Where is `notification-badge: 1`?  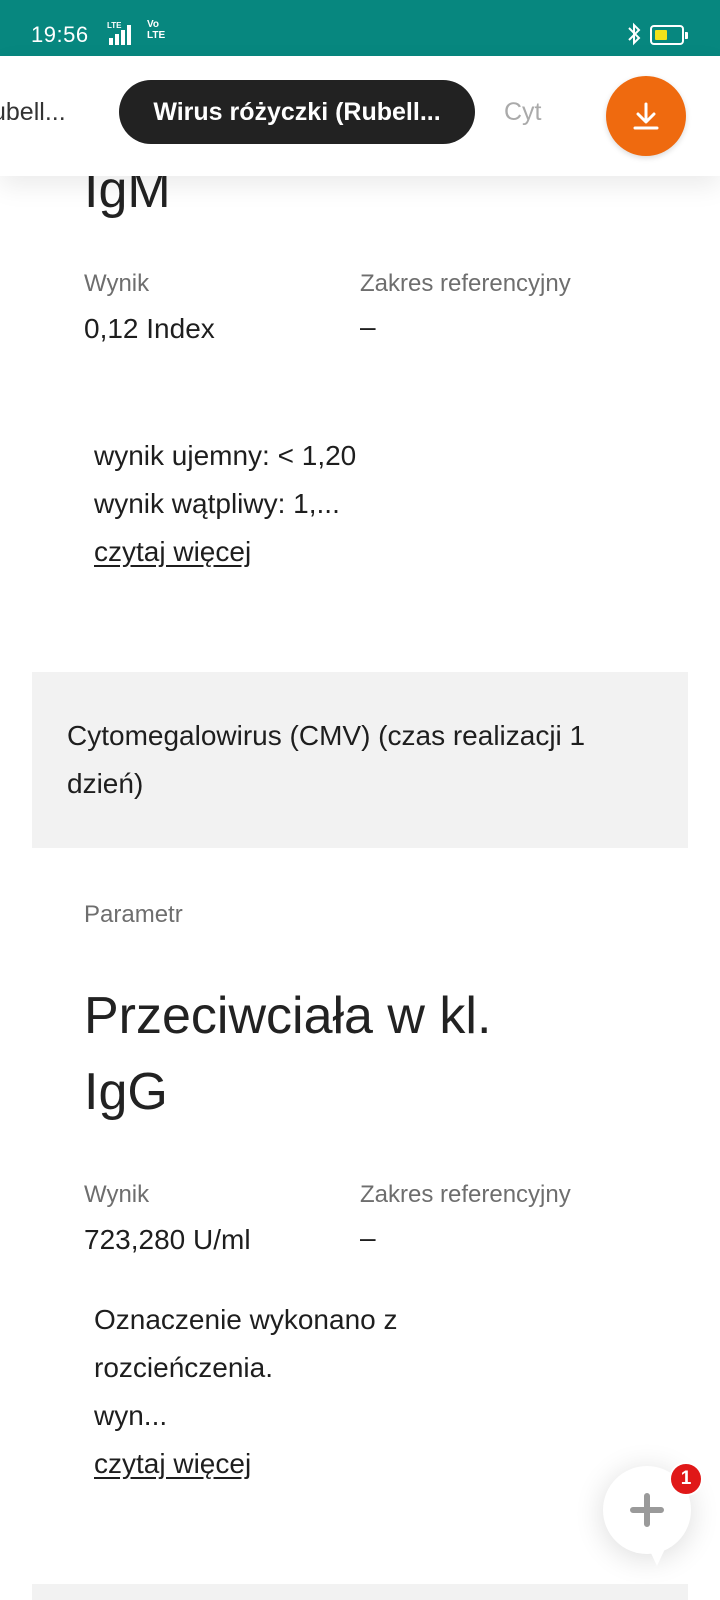 notification-badge: 1 is located at coordinates (686, 1479).